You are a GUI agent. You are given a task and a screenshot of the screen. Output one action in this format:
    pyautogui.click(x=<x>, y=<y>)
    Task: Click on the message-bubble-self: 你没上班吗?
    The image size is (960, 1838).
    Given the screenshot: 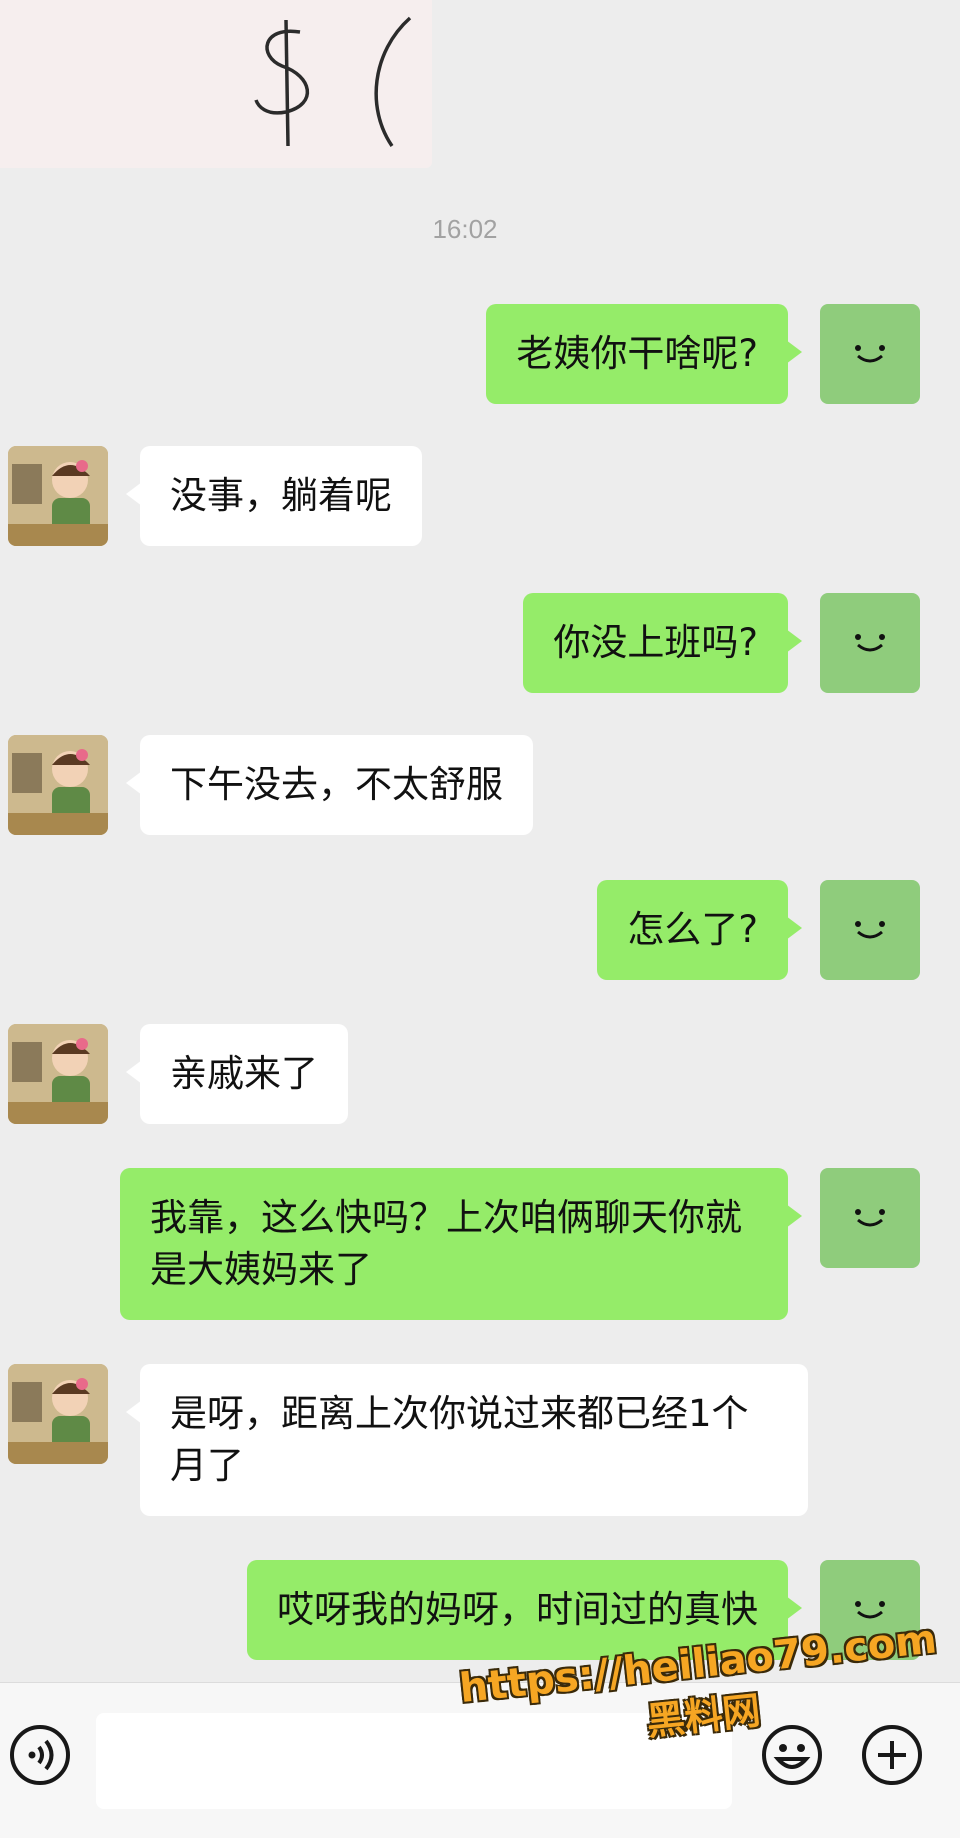 What is the action you would take?
    pyautogui.click(x=662, y=643)
    